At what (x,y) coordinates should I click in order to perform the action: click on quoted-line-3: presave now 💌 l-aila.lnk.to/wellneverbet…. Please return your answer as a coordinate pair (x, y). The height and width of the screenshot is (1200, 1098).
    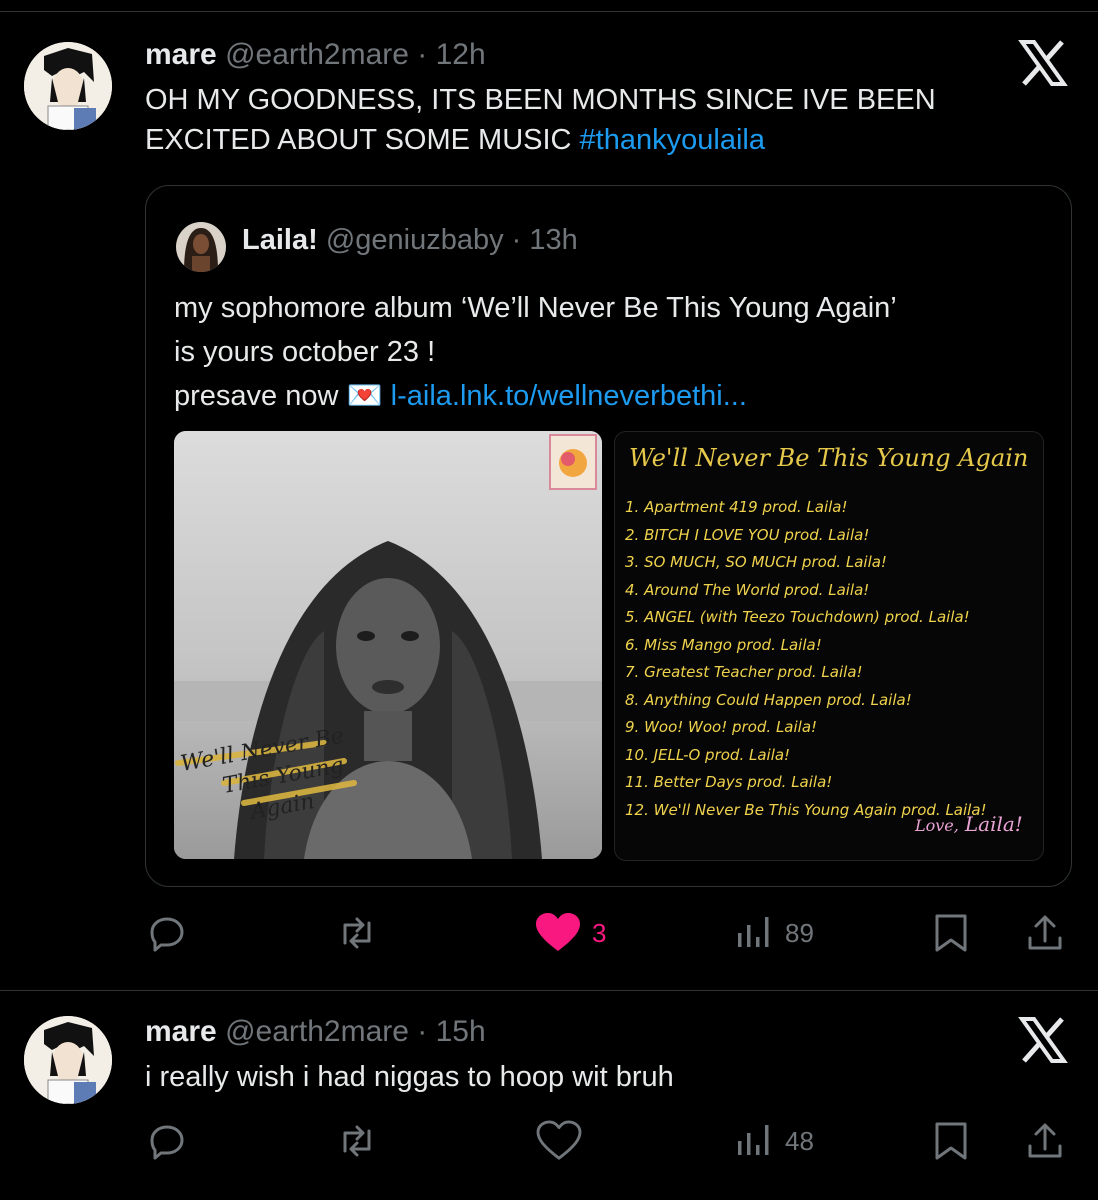
    Looking at the image, I should click on (614, 396).